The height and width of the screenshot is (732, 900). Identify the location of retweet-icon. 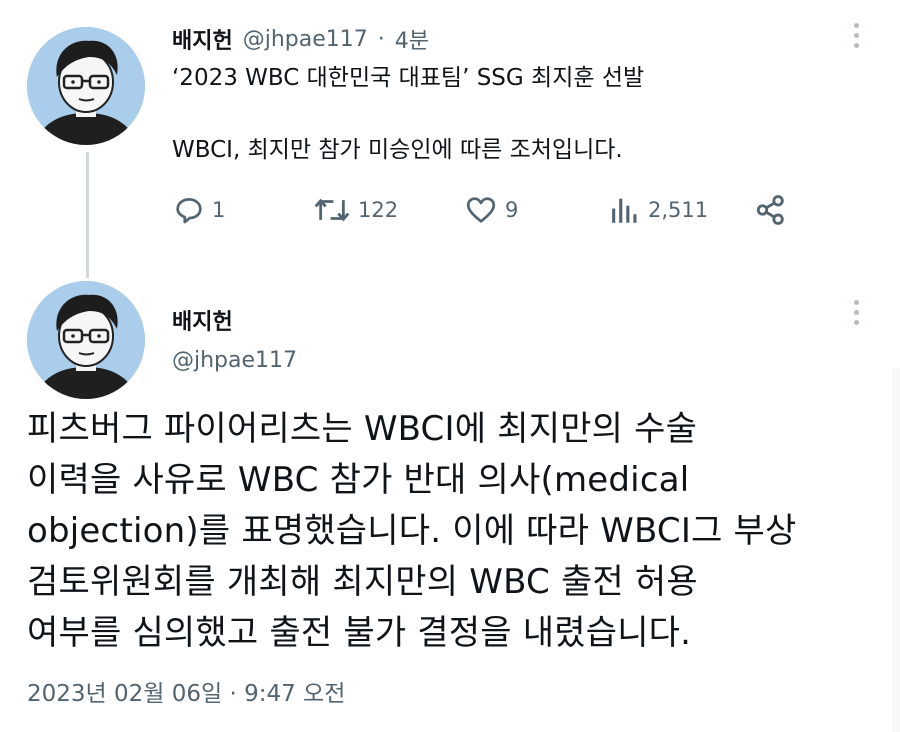
(332, 210).